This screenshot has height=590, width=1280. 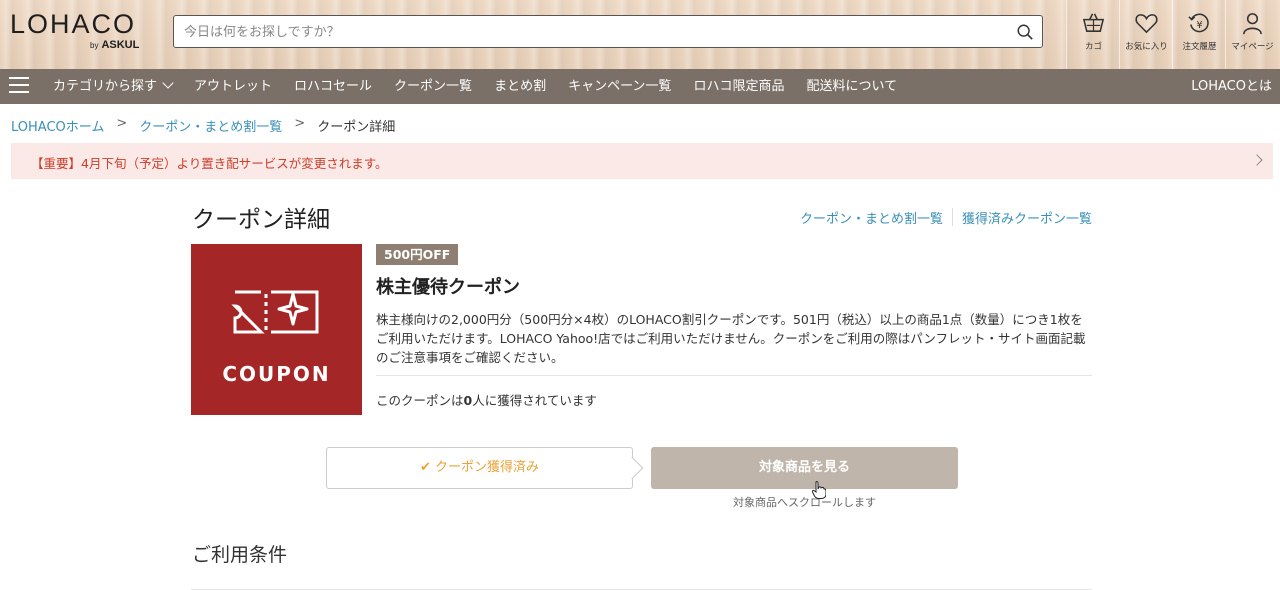 What do you see at coordinates (594, 32) in the screenshot?
I see `search-input` at bounding box center [594, 32].